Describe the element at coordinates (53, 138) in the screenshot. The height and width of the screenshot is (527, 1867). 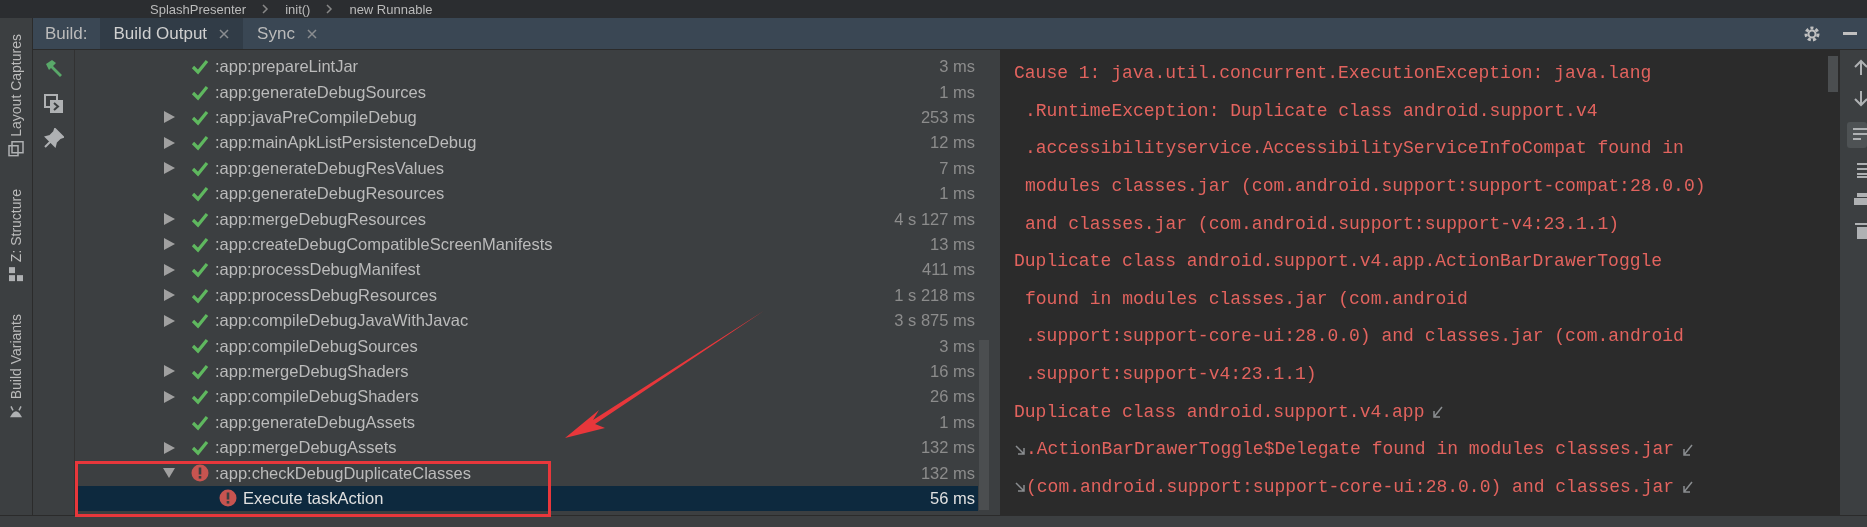
I see `pin-icon` at that location.